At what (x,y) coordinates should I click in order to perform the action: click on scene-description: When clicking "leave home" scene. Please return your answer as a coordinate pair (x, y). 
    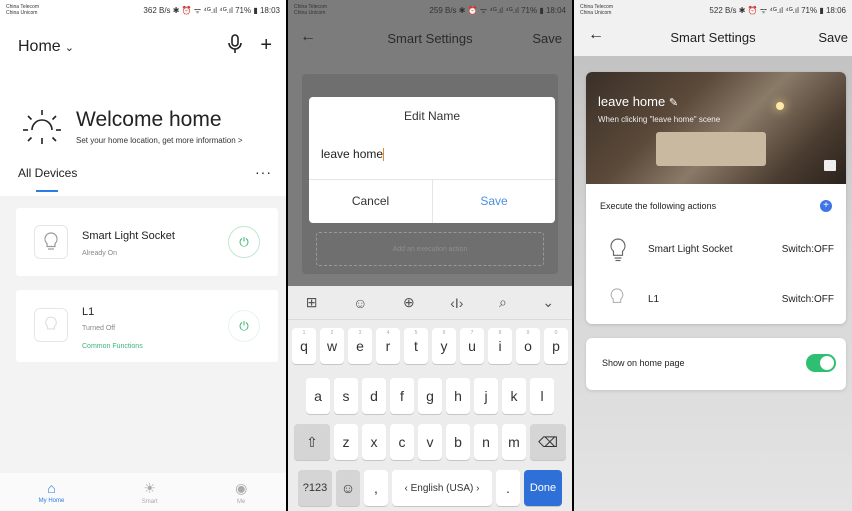
    Looking at the image, I should click on (659, 119).